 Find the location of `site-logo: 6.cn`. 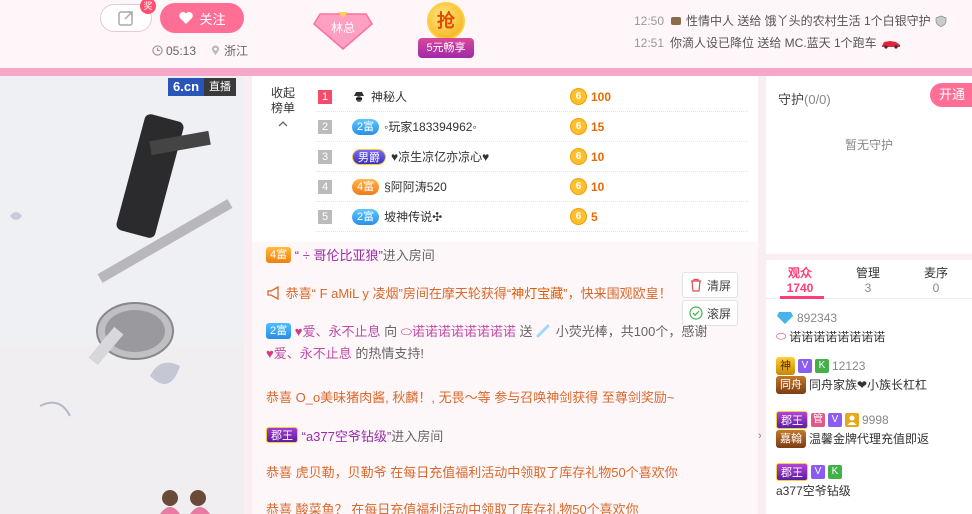

site-logo: 6.cn is located at coordinates (186, 87).